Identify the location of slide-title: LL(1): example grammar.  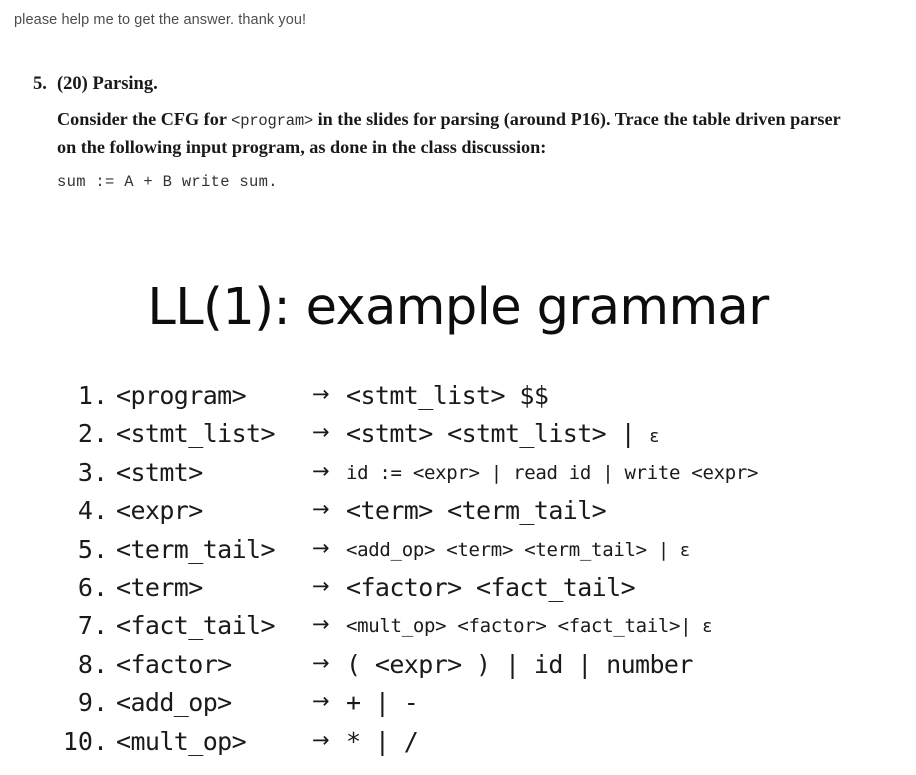
(458, 307).